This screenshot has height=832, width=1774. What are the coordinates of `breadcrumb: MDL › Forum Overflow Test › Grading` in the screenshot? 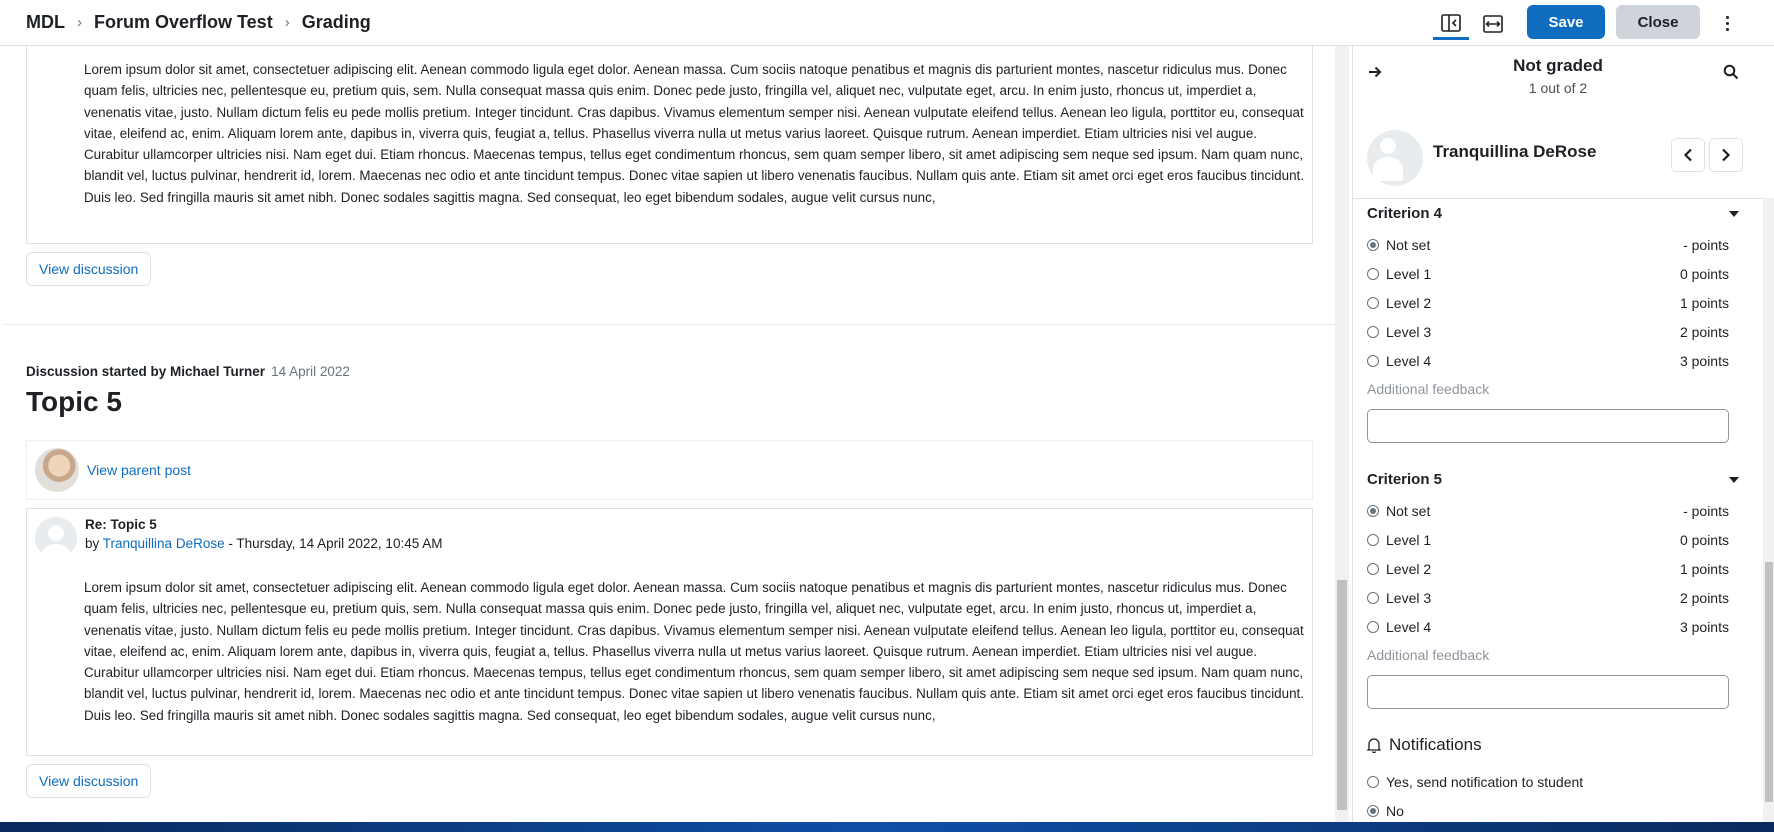 It's located at (198, 22).